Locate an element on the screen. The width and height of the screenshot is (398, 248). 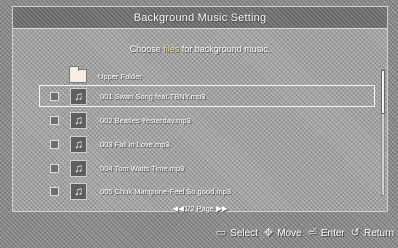
page-indicator: ◀◀1/2 Page ▶▶ is located at coordinates (200, 208).